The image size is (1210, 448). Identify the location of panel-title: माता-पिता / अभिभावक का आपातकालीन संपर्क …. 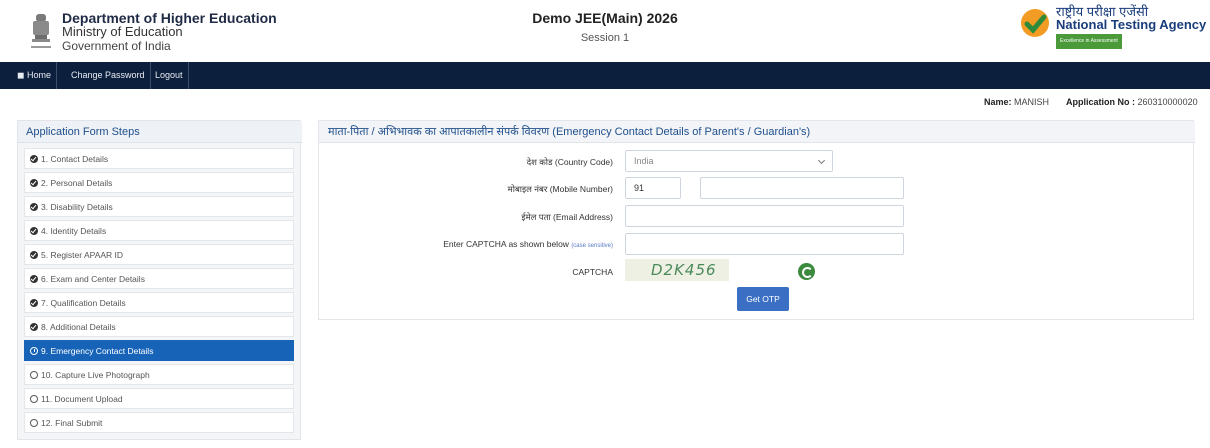
(757, 132).